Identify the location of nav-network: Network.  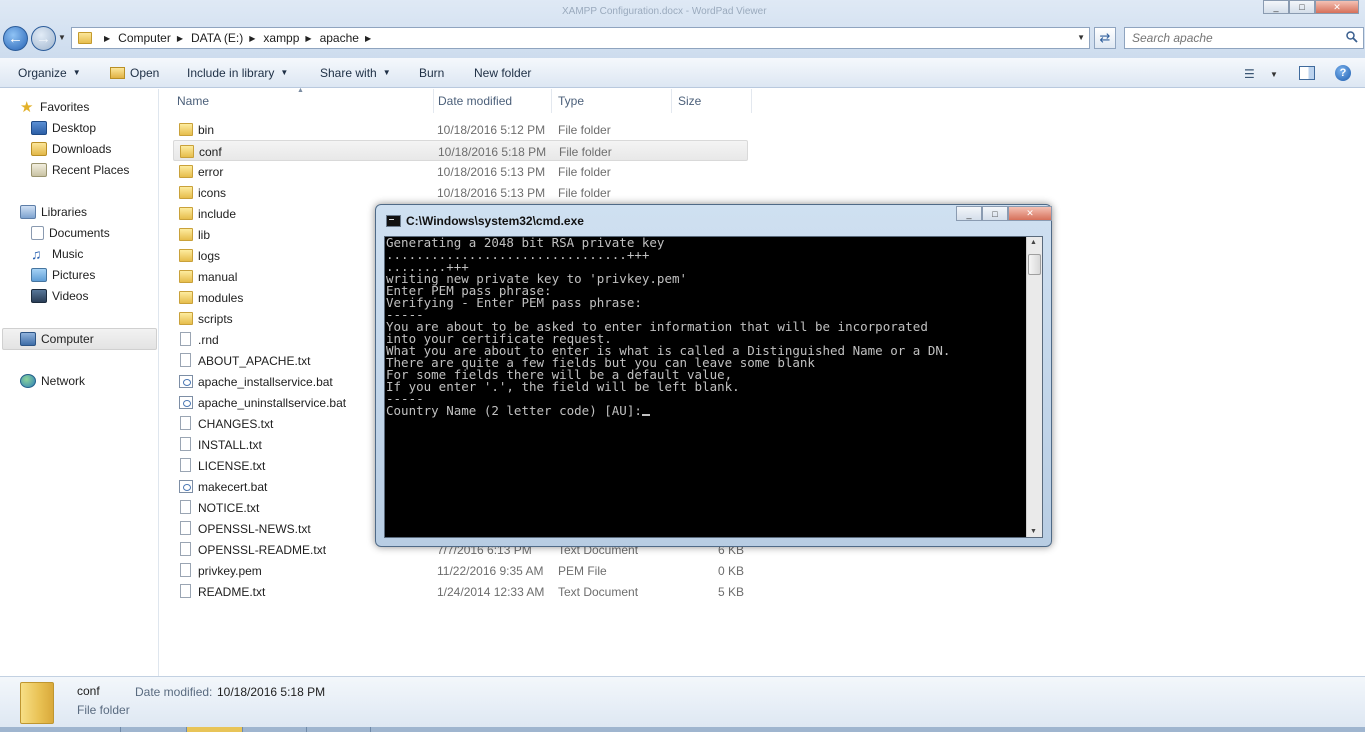
(52, 381).